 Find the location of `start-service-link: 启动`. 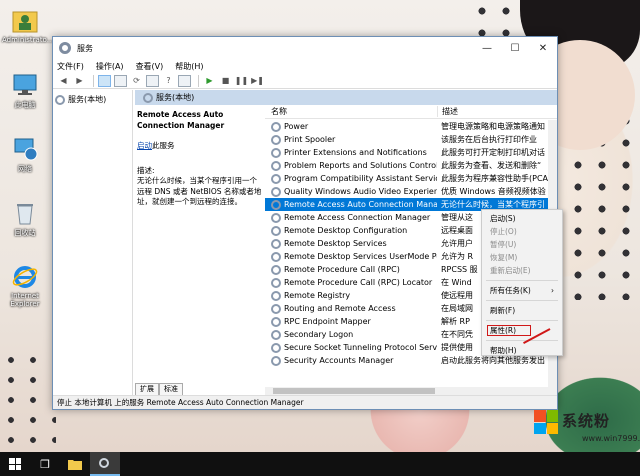

start-service-link: 启动 is located at coordinates (144, 145).